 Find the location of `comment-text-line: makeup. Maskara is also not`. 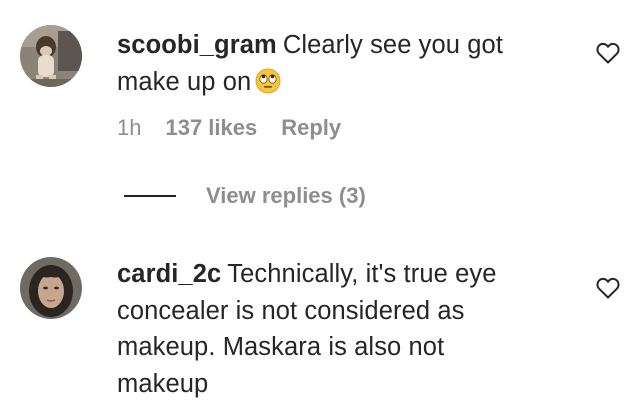

comment-text-line: makeup. Maskara is also not is located at coordinates (281, 347).